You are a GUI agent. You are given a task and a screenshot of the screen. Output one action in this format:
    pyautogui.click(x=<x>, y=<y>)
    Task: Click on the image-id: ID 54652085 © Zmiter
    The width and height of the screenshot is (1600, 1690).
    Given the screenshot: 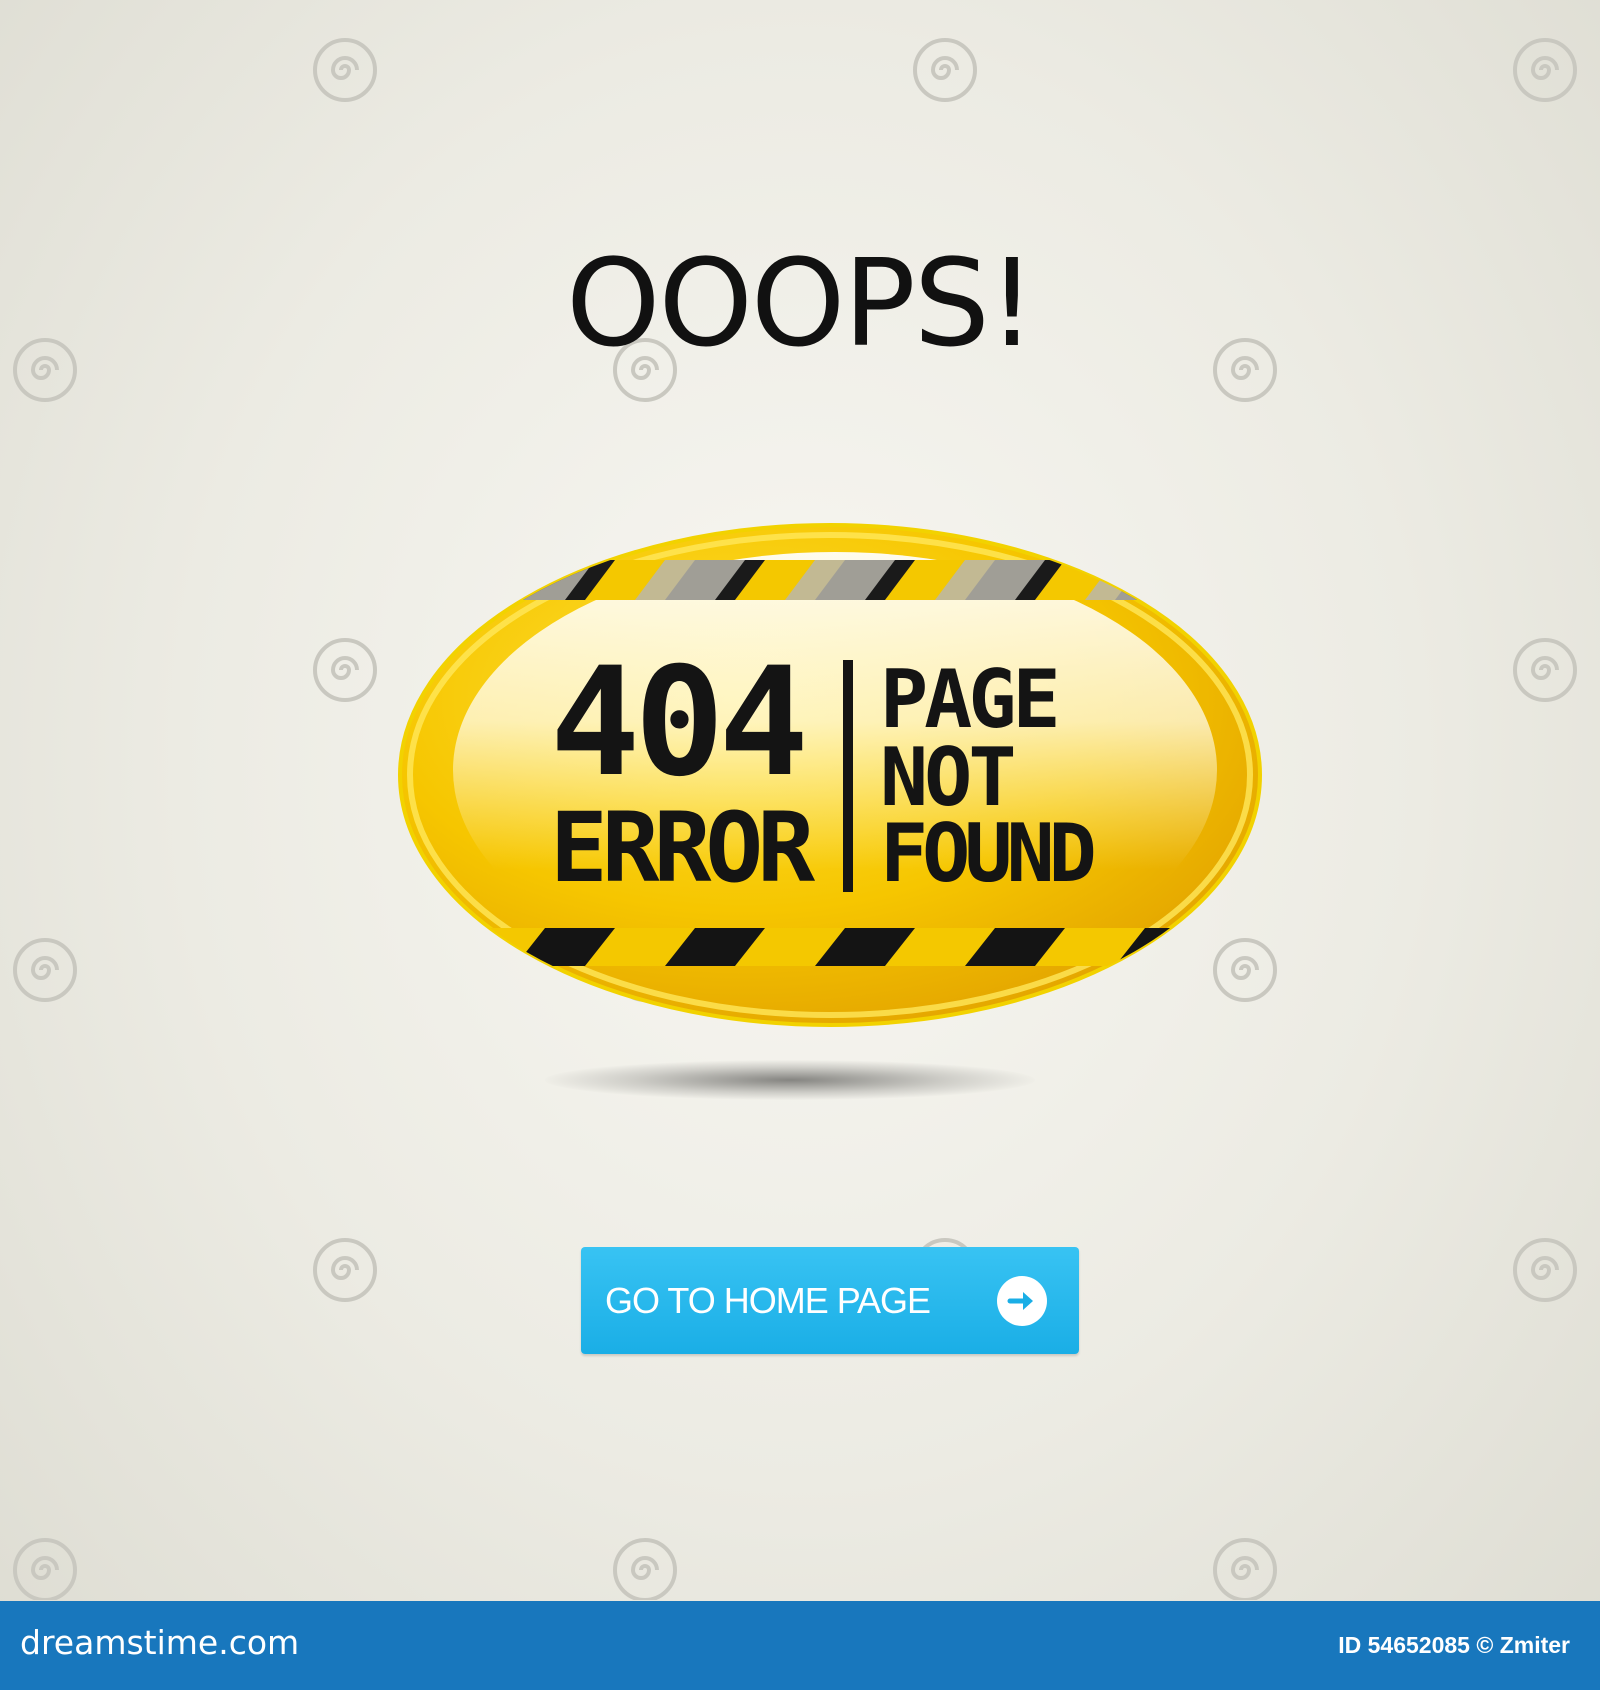 What is the action you would take?
    pyautogui.click(x=1454, y=1645)
    